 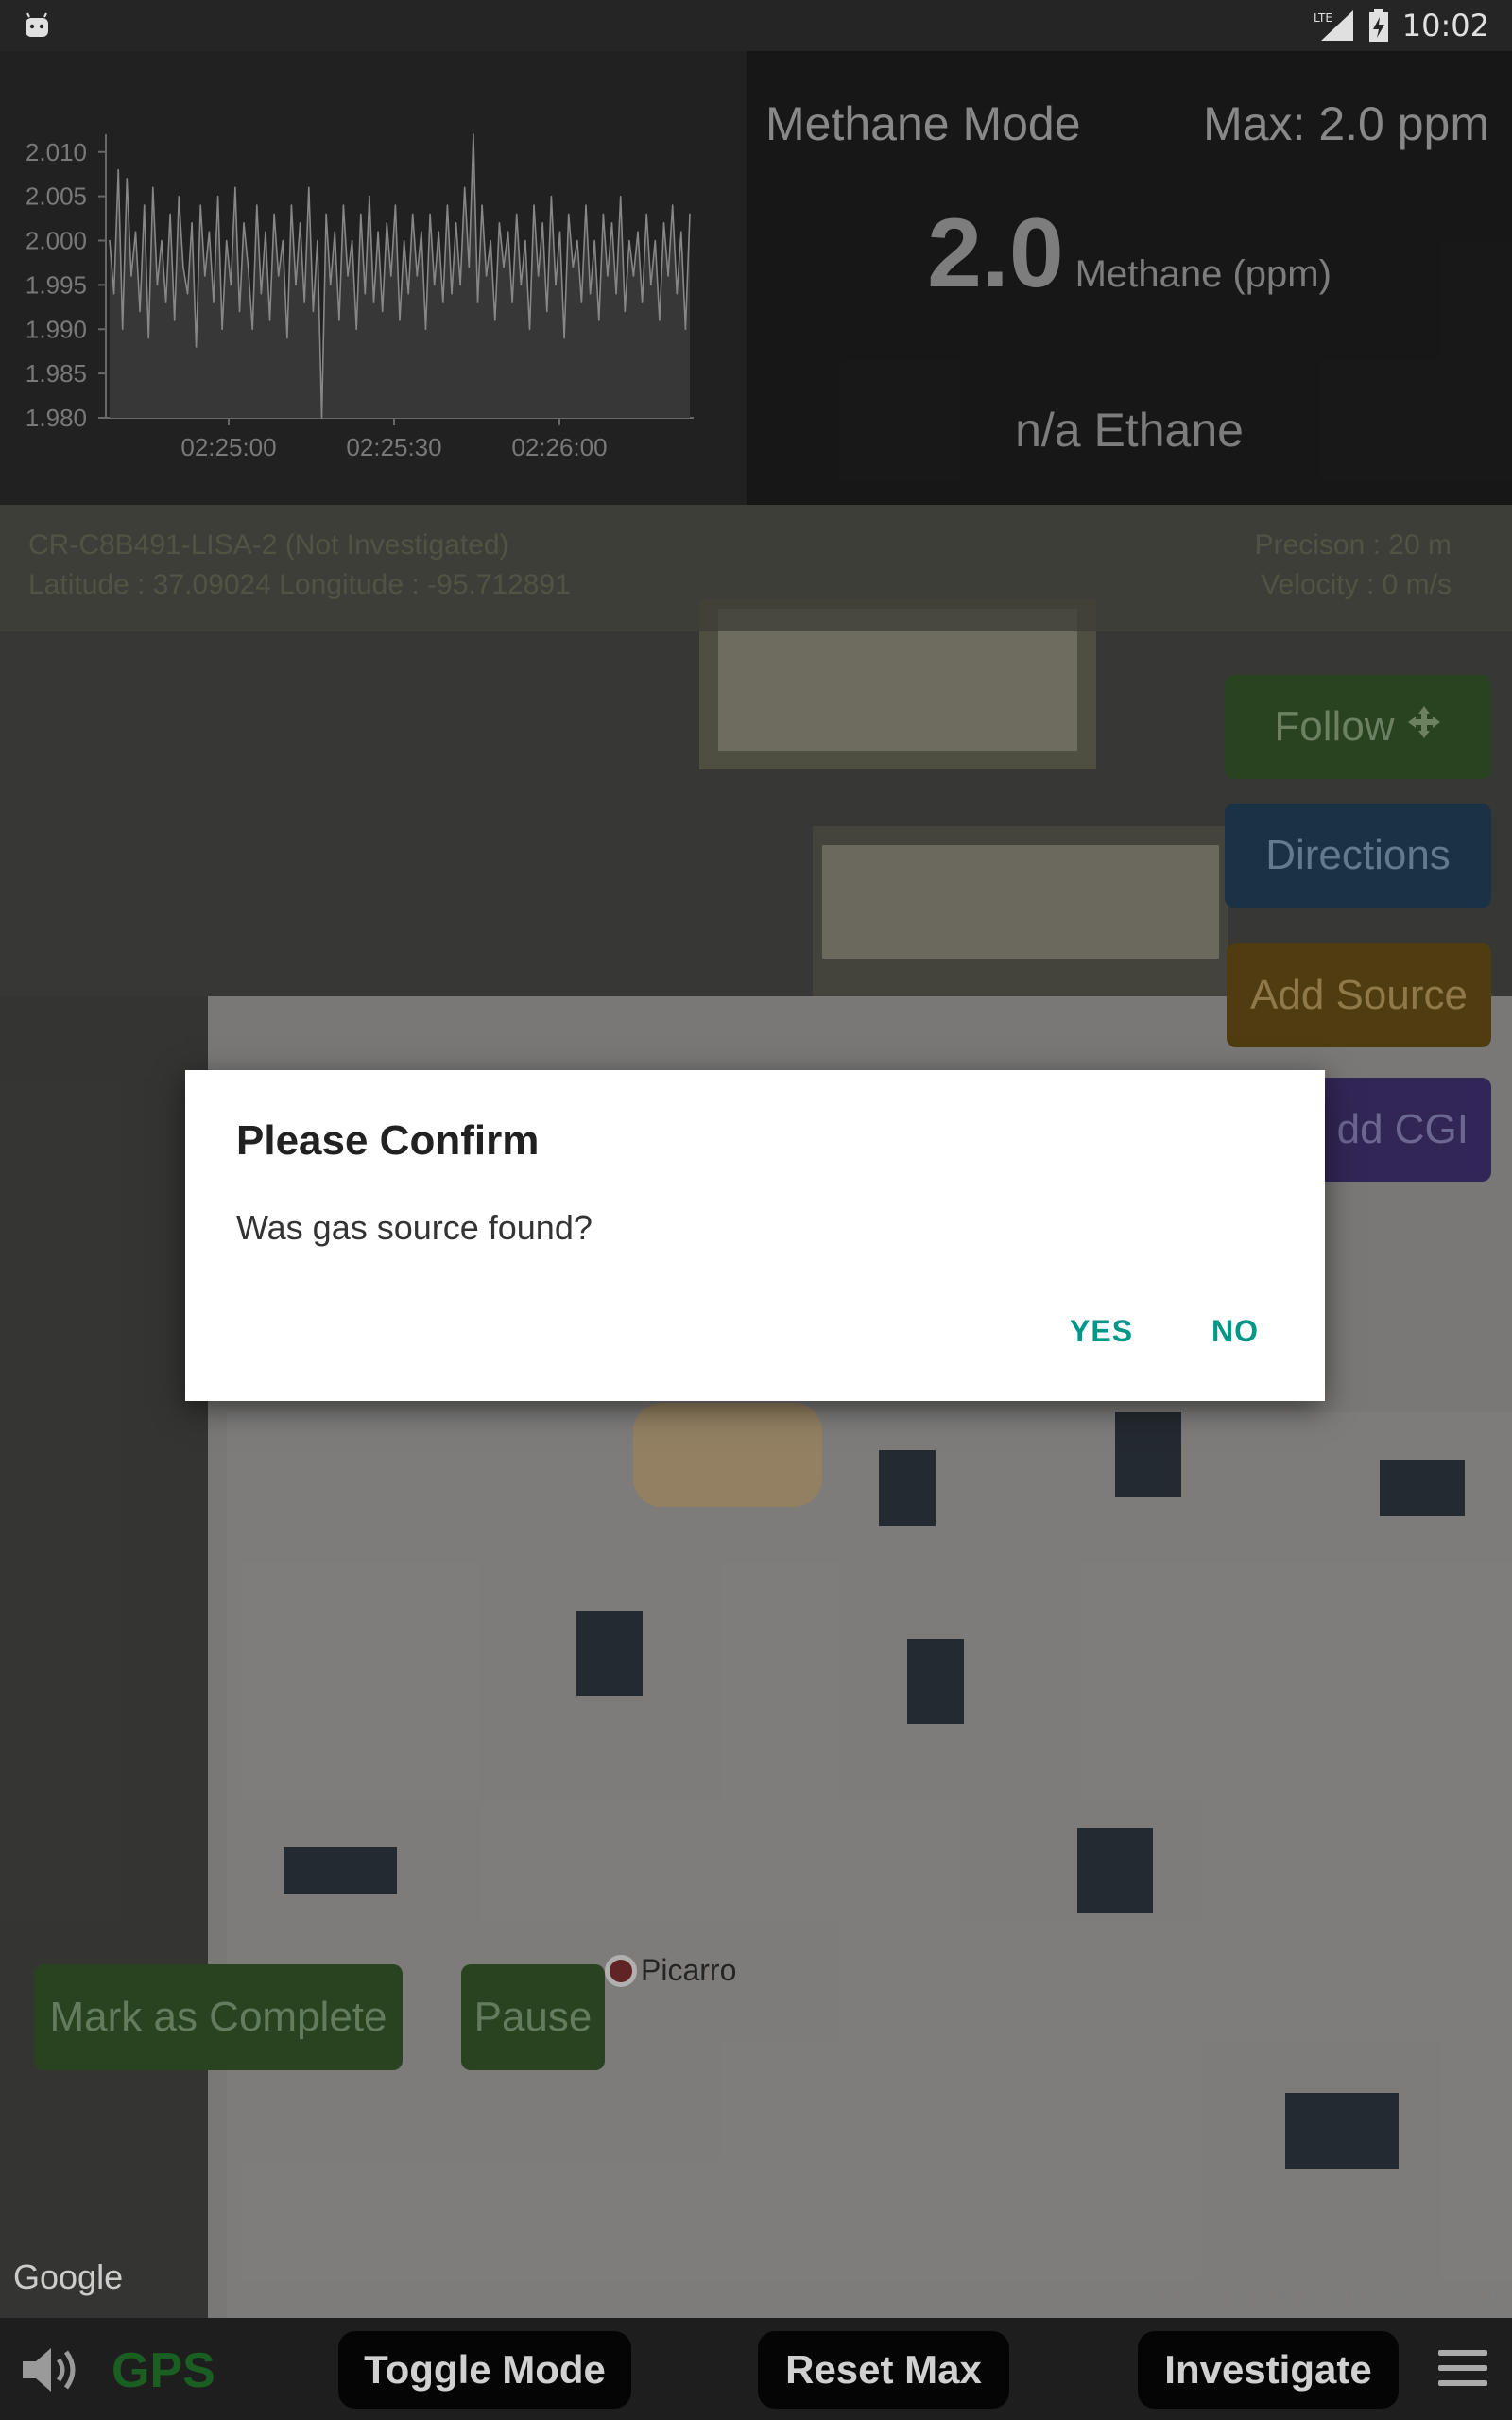 What do you see at coordinates (923, 123) in the screenshot?
I see `mode-title: Methane Mode` at bounding box center [923, 123].